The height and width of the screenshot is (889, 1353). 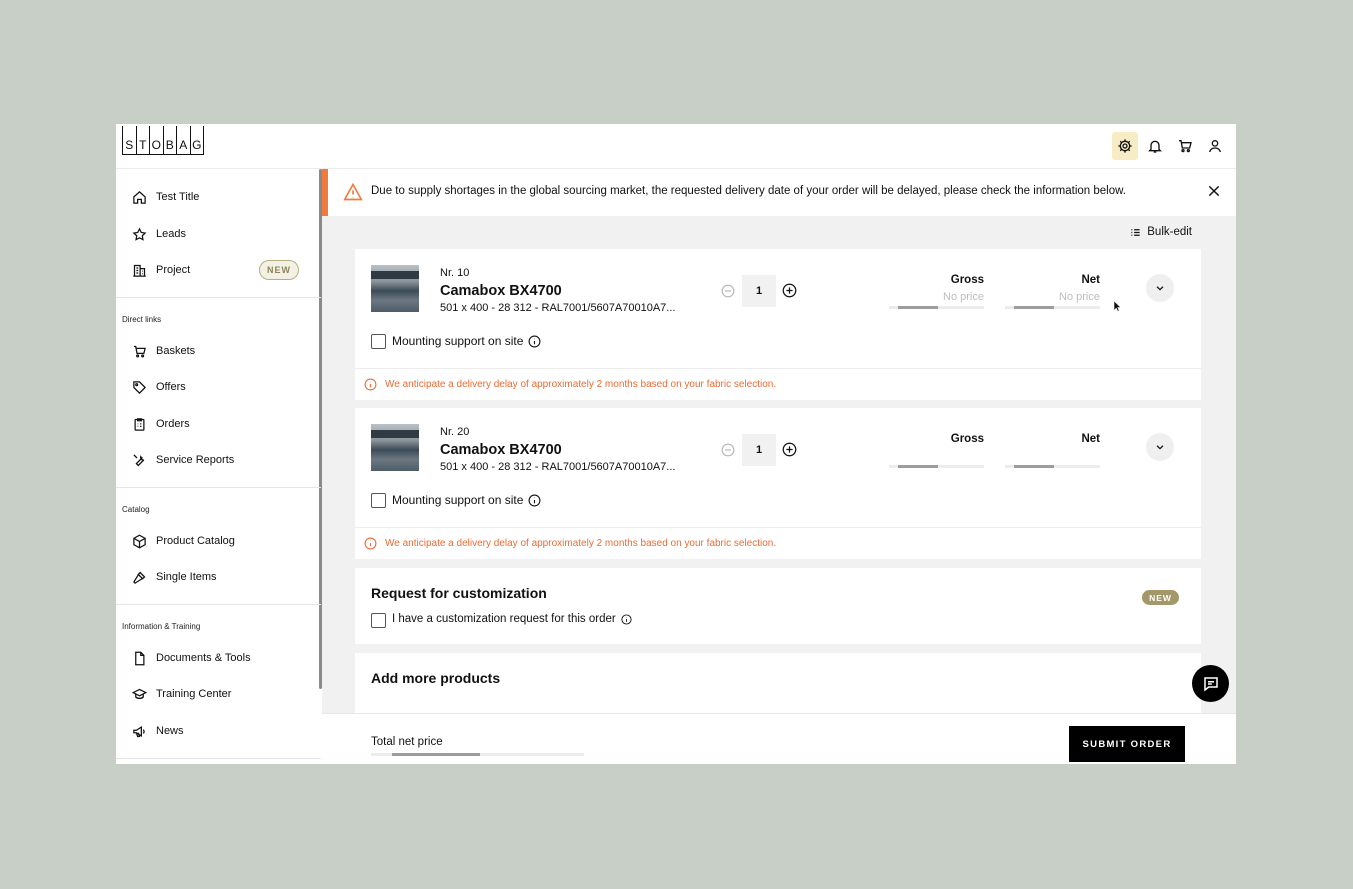 What do you see at coordinates (173, 270) in the screenshot?
I see `sidebar-item-label: Project` at bounding box center [173, 270].